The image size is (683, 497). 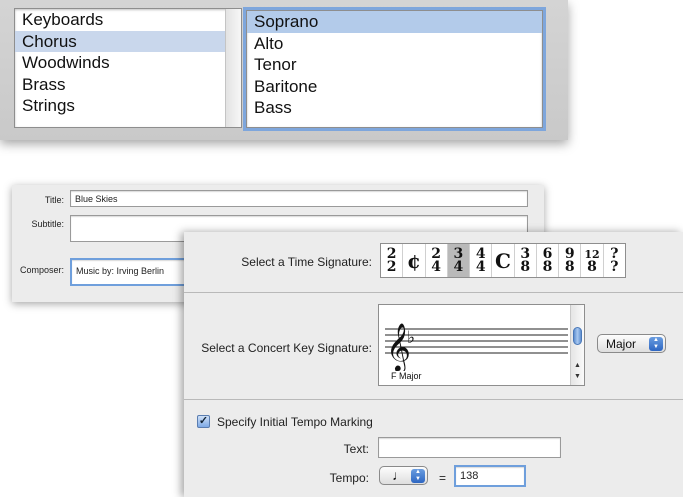 I want to click on title-label: Title:, so click(x=54, y=200).